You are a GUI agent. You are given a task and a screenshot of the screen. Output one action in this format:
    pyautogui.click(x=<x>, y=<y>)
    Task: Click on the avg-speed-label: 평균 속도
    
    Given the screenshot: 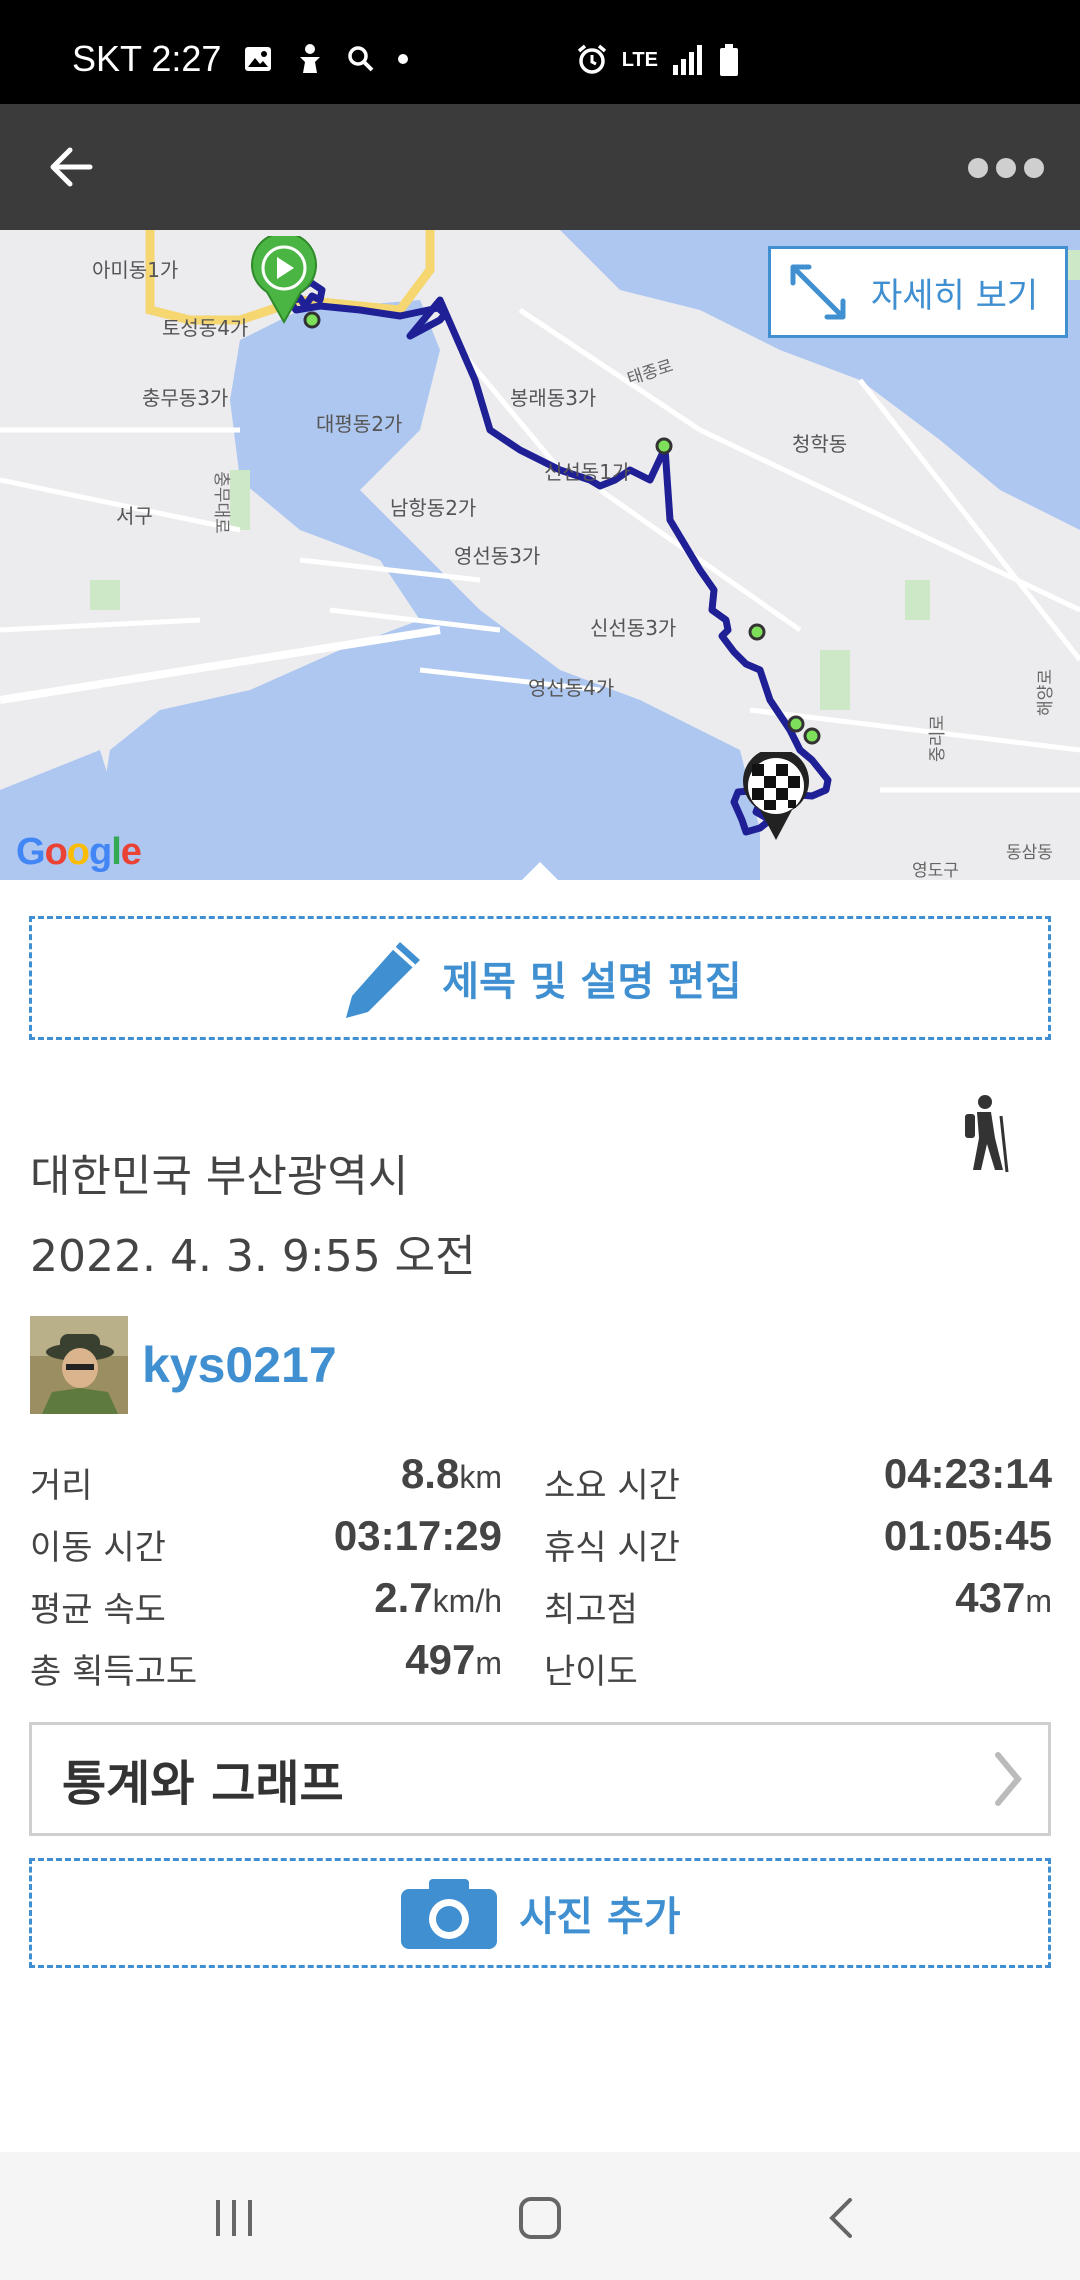 What is the action you would take?
    pyautogui.click(x=98, y=1610)
    